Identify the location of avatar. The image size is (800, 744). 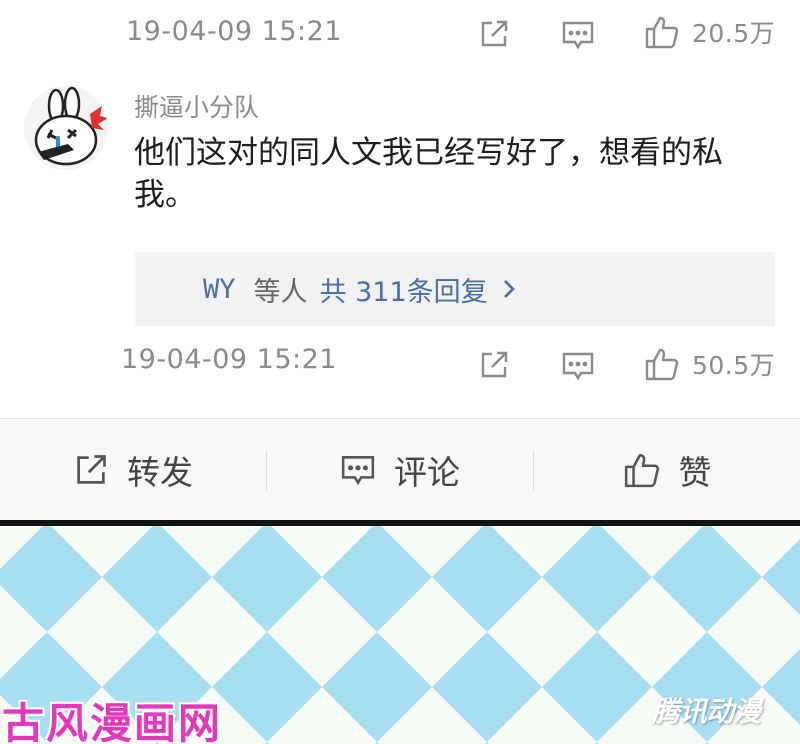
(66, 128).